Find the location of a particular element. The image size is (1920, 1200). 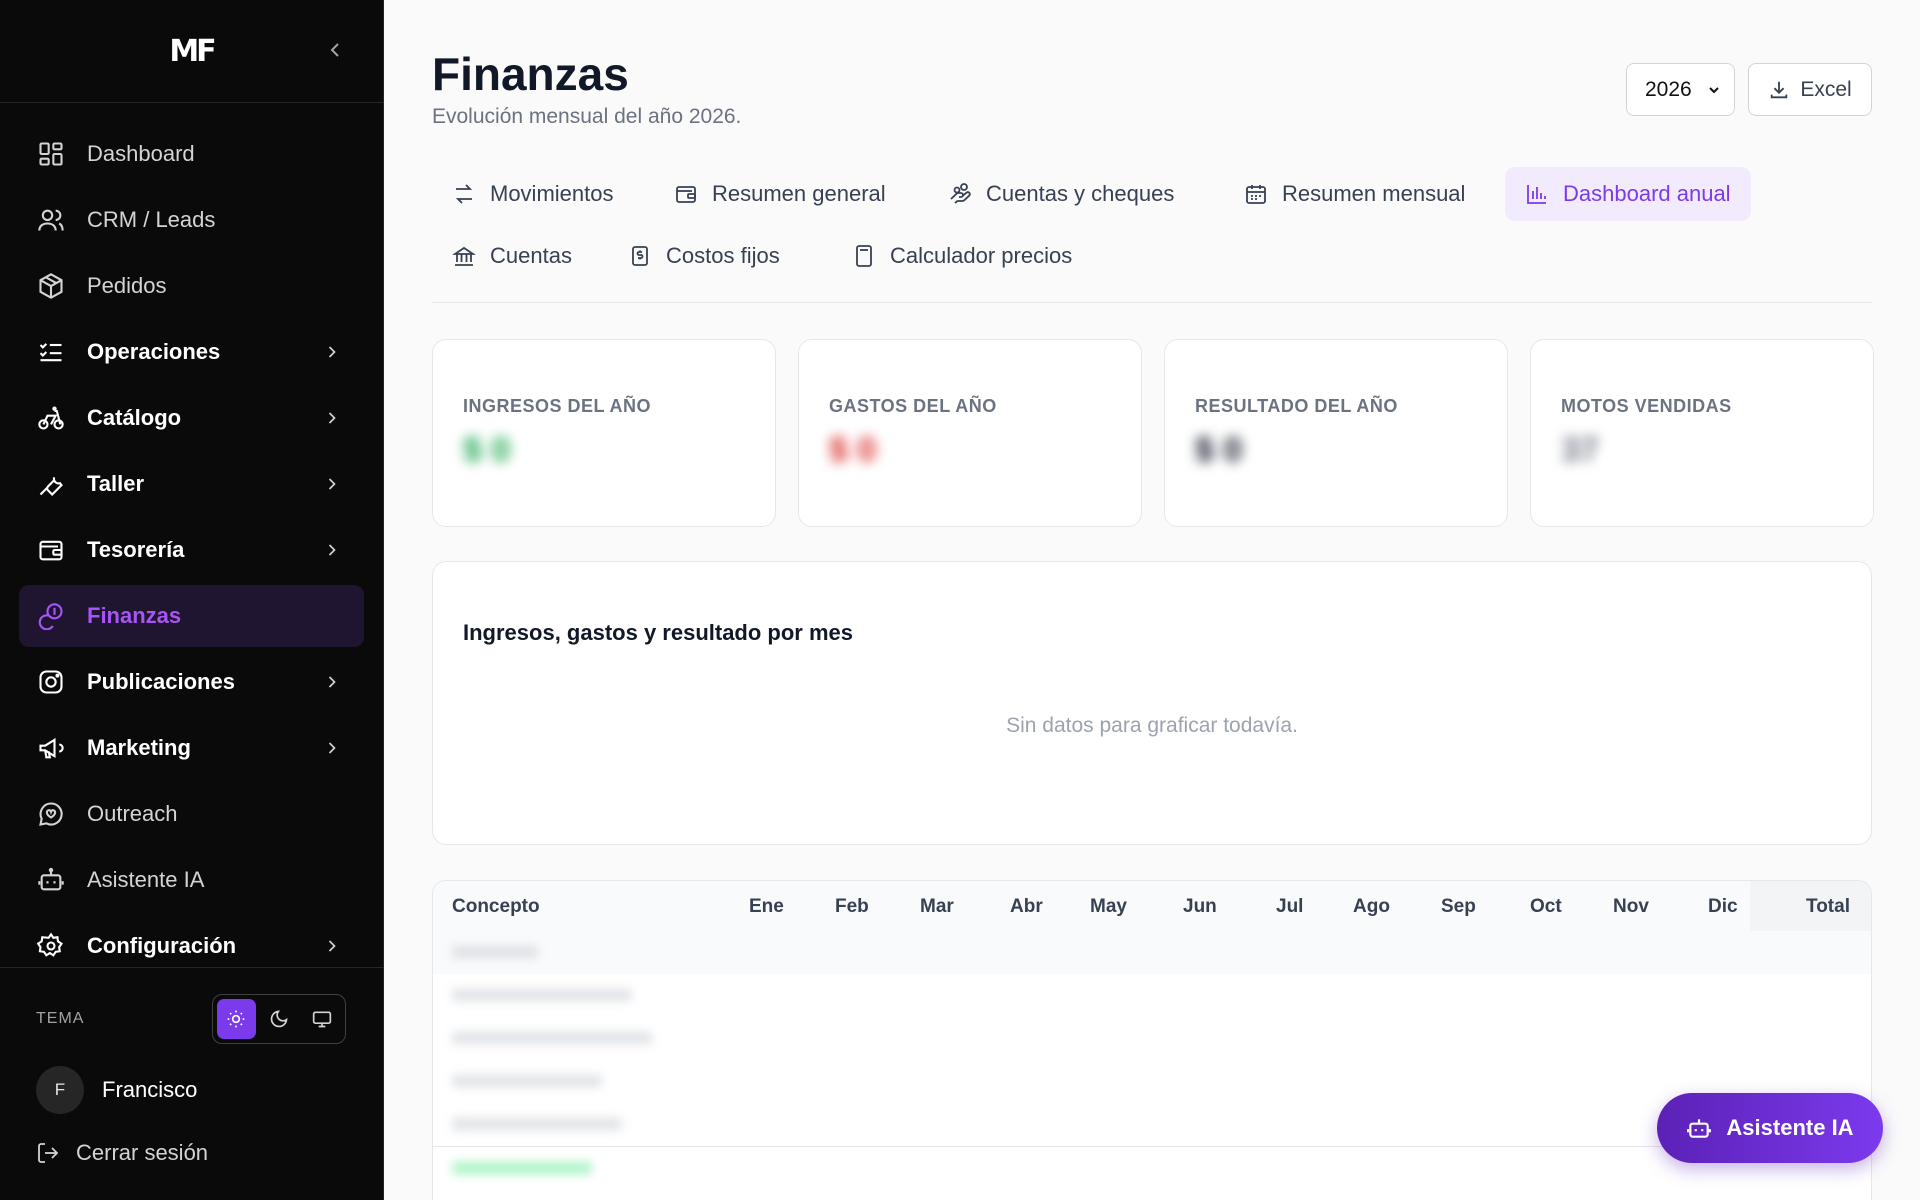

coins-icon is located at coordinates (50, 616).